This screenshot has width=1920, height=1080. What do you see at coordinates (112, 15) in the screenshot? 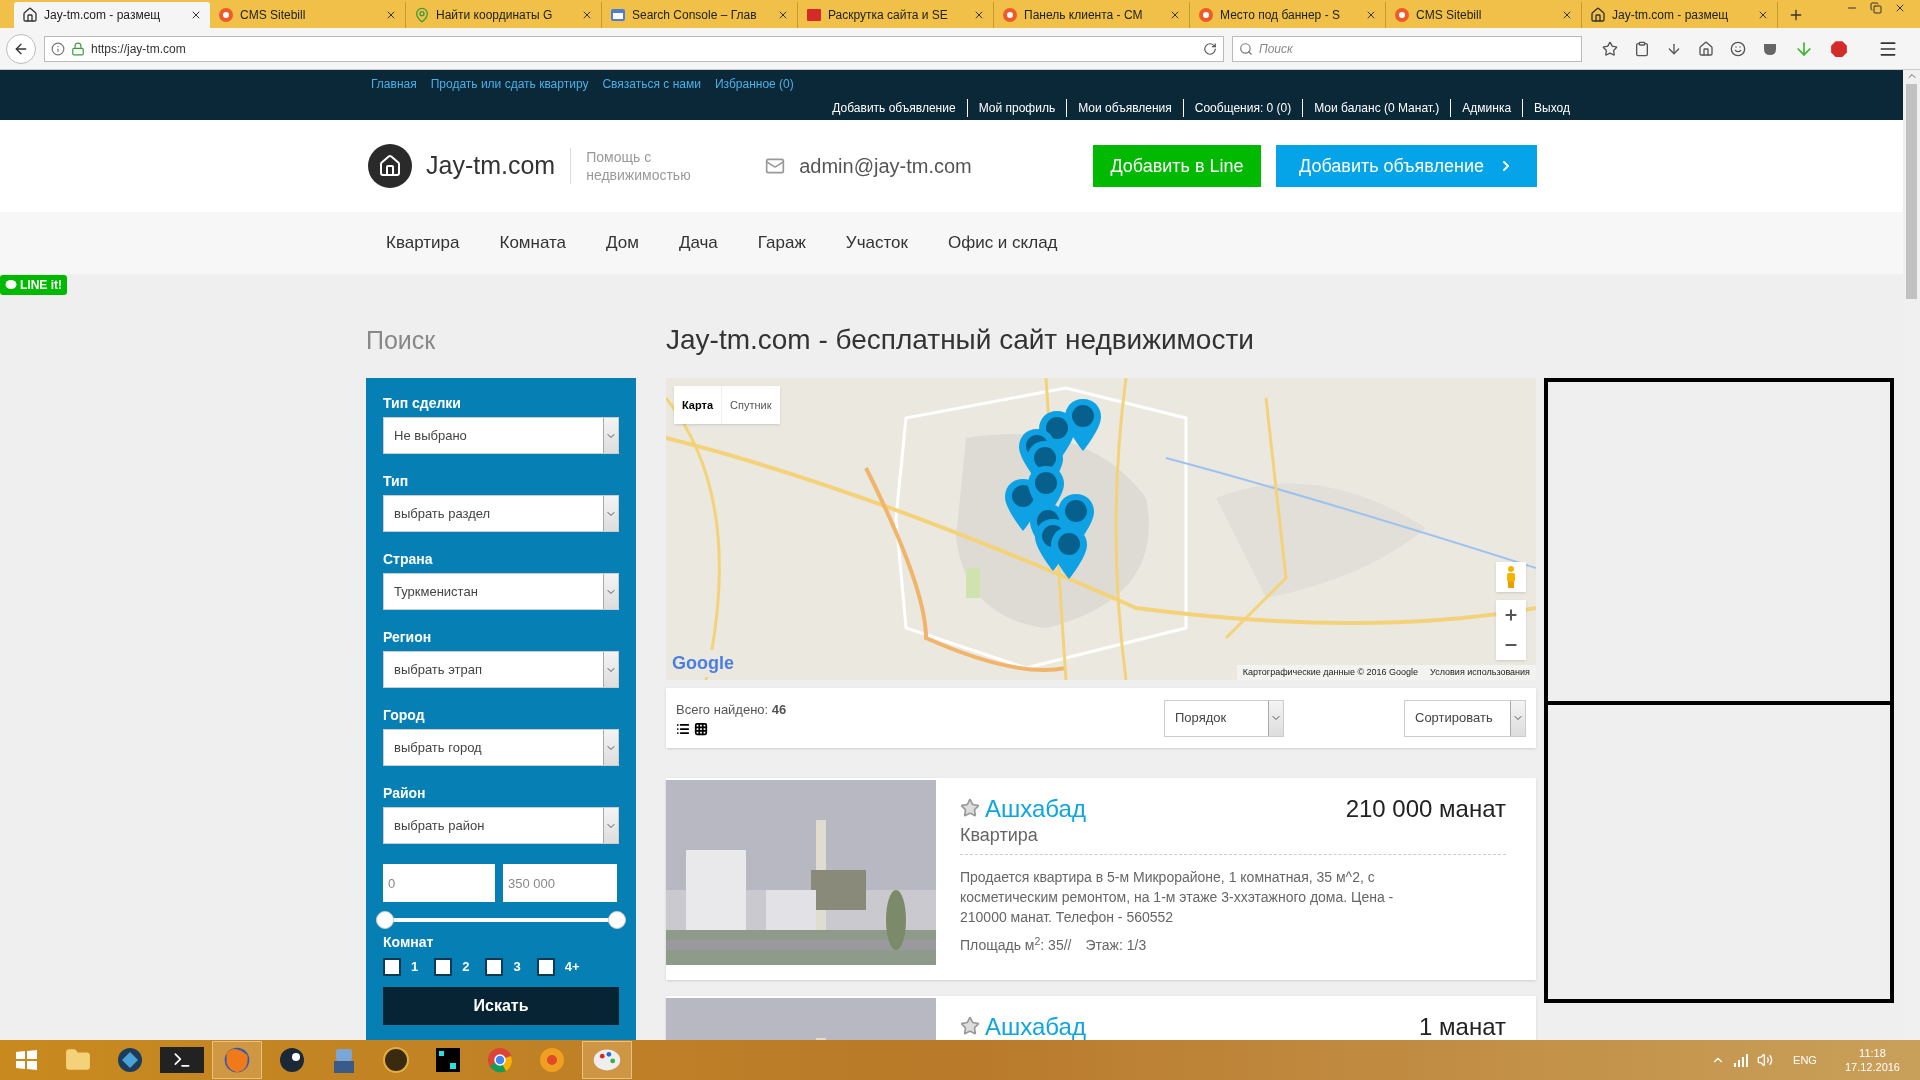
I see `browser-tab: Jay-tm.com - размещ` at bounding box center [112, 15].